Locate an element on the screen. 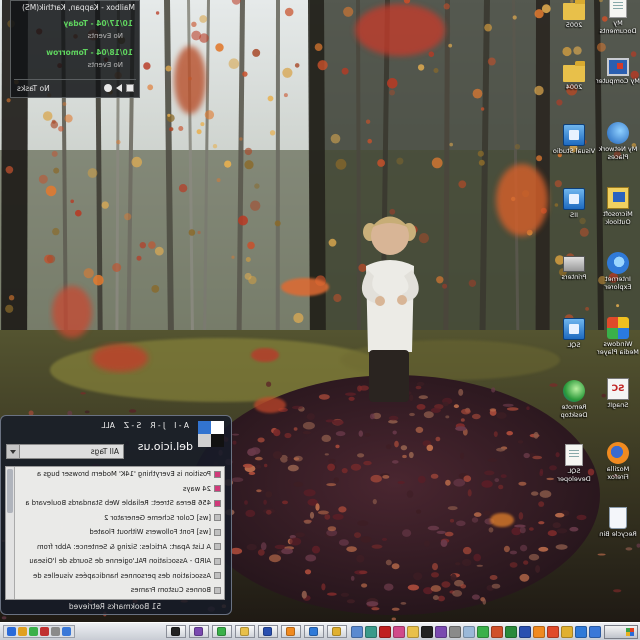 The height and width of the screenshot is (640, 640). excel-icon is located at coordinates (511, 631).